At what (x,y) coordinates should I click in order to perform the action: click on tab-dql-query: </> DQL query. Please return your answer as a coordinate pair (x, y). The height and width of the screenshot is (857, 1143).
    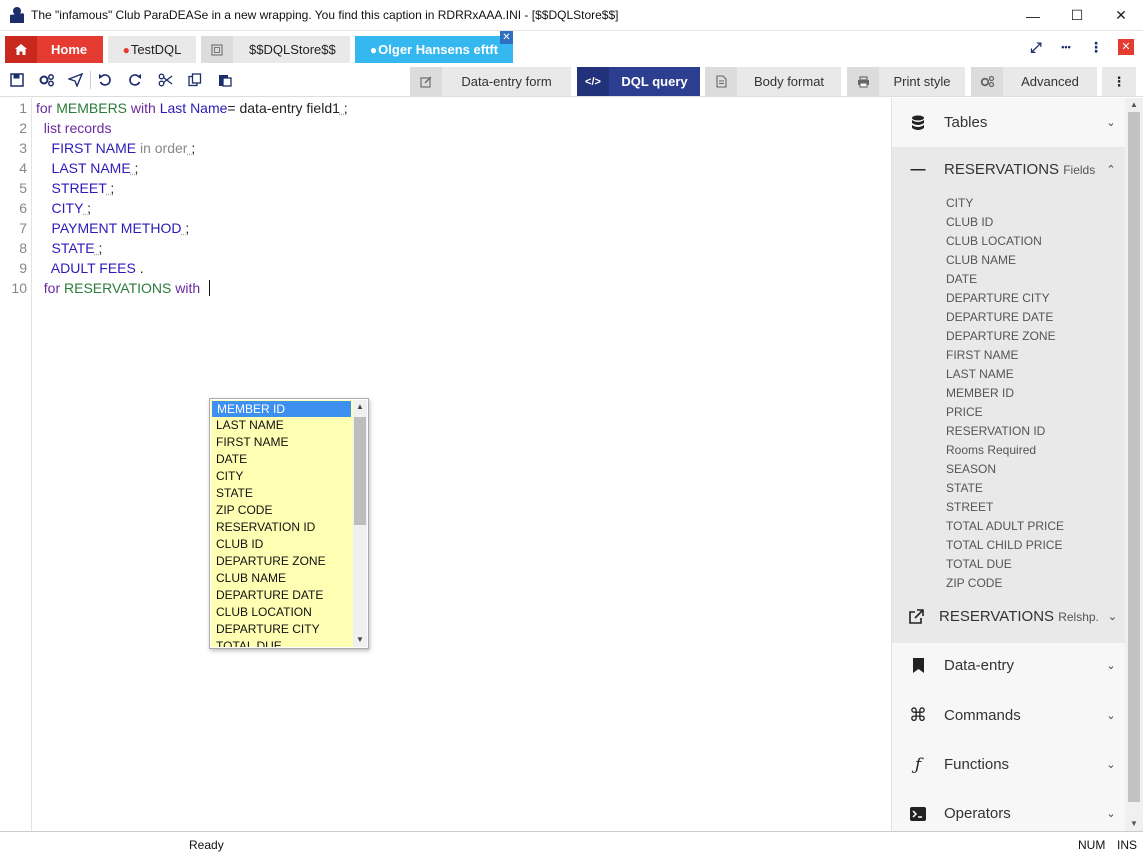
    Looking at the image, I should click on (638, 81).